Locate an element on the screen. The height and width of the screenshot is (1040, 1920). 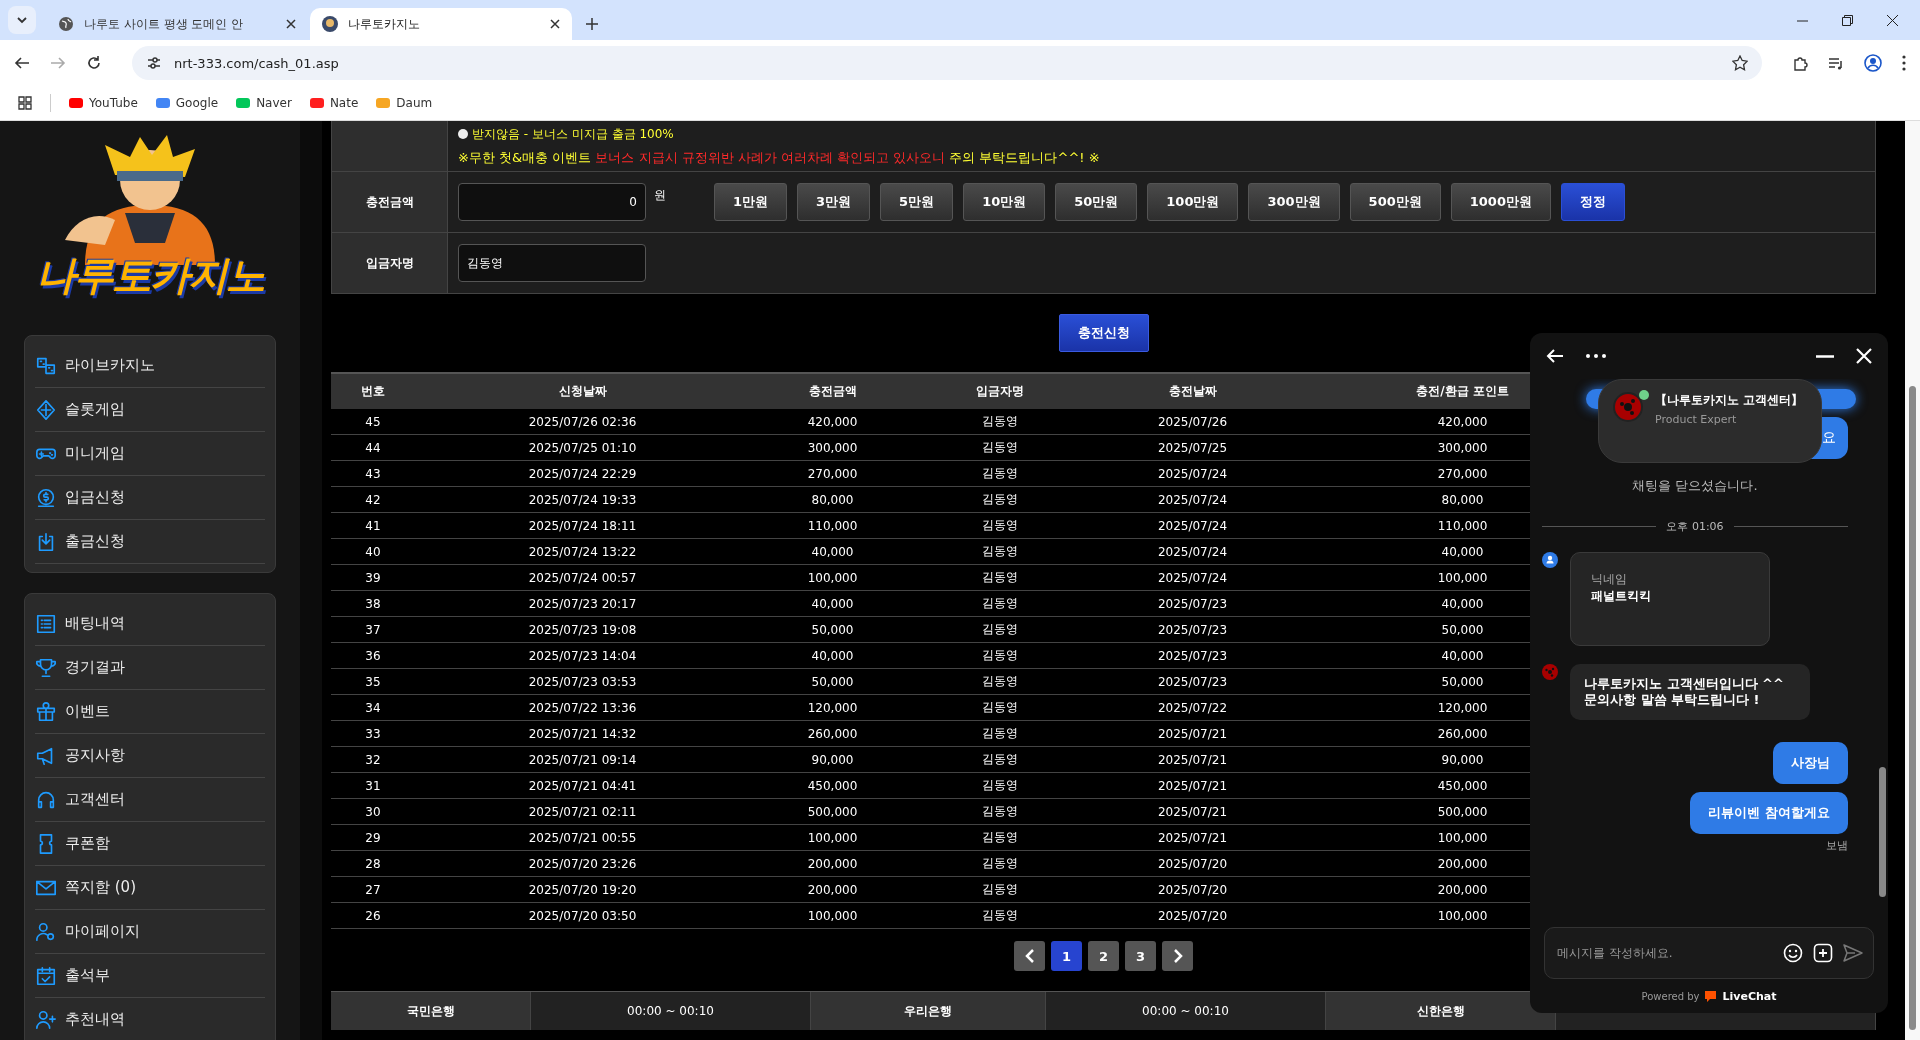
bookmark-star-icon is located at coordinates (1740, 63).